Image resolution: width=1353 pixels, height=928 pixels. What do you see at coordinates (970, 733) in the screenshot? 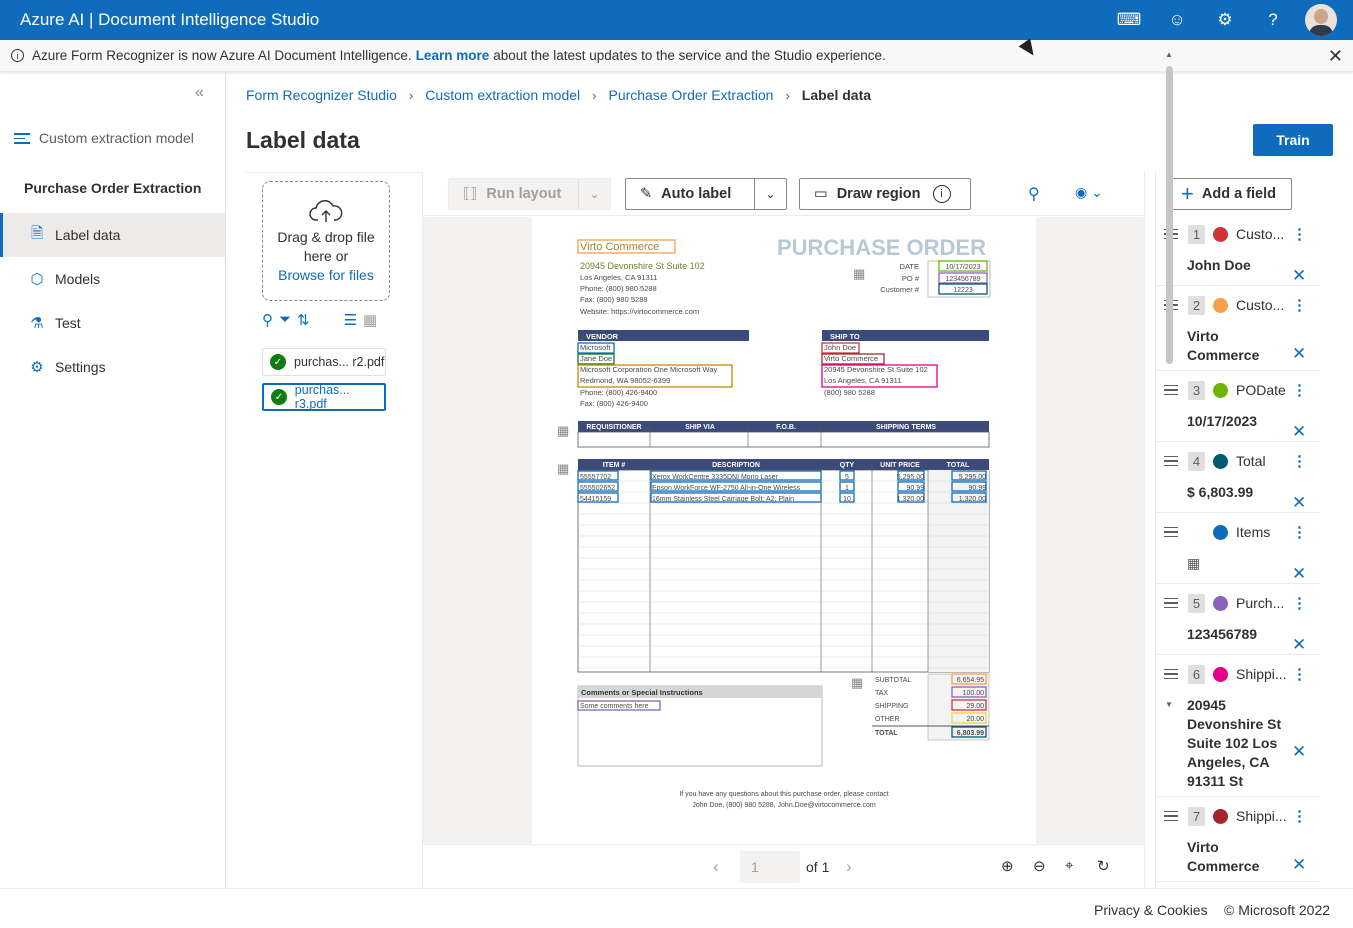
I see `doc-totals-value: 6,803.99` at bounding box center [970, 733].